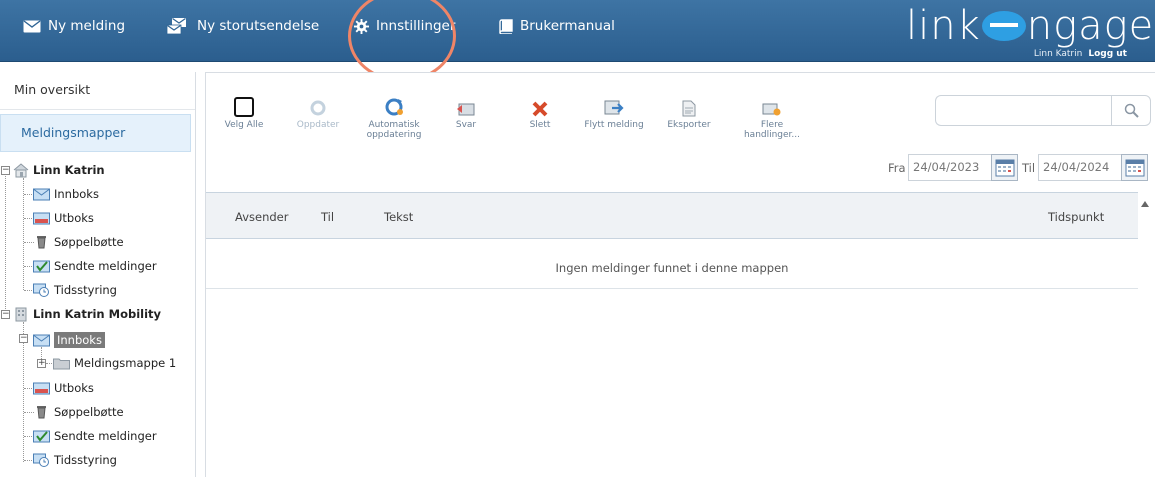 The height and width of the screenshot is (477, 1155). I want to click on nav-manual-label: Brukermanual, so click(567, 26).